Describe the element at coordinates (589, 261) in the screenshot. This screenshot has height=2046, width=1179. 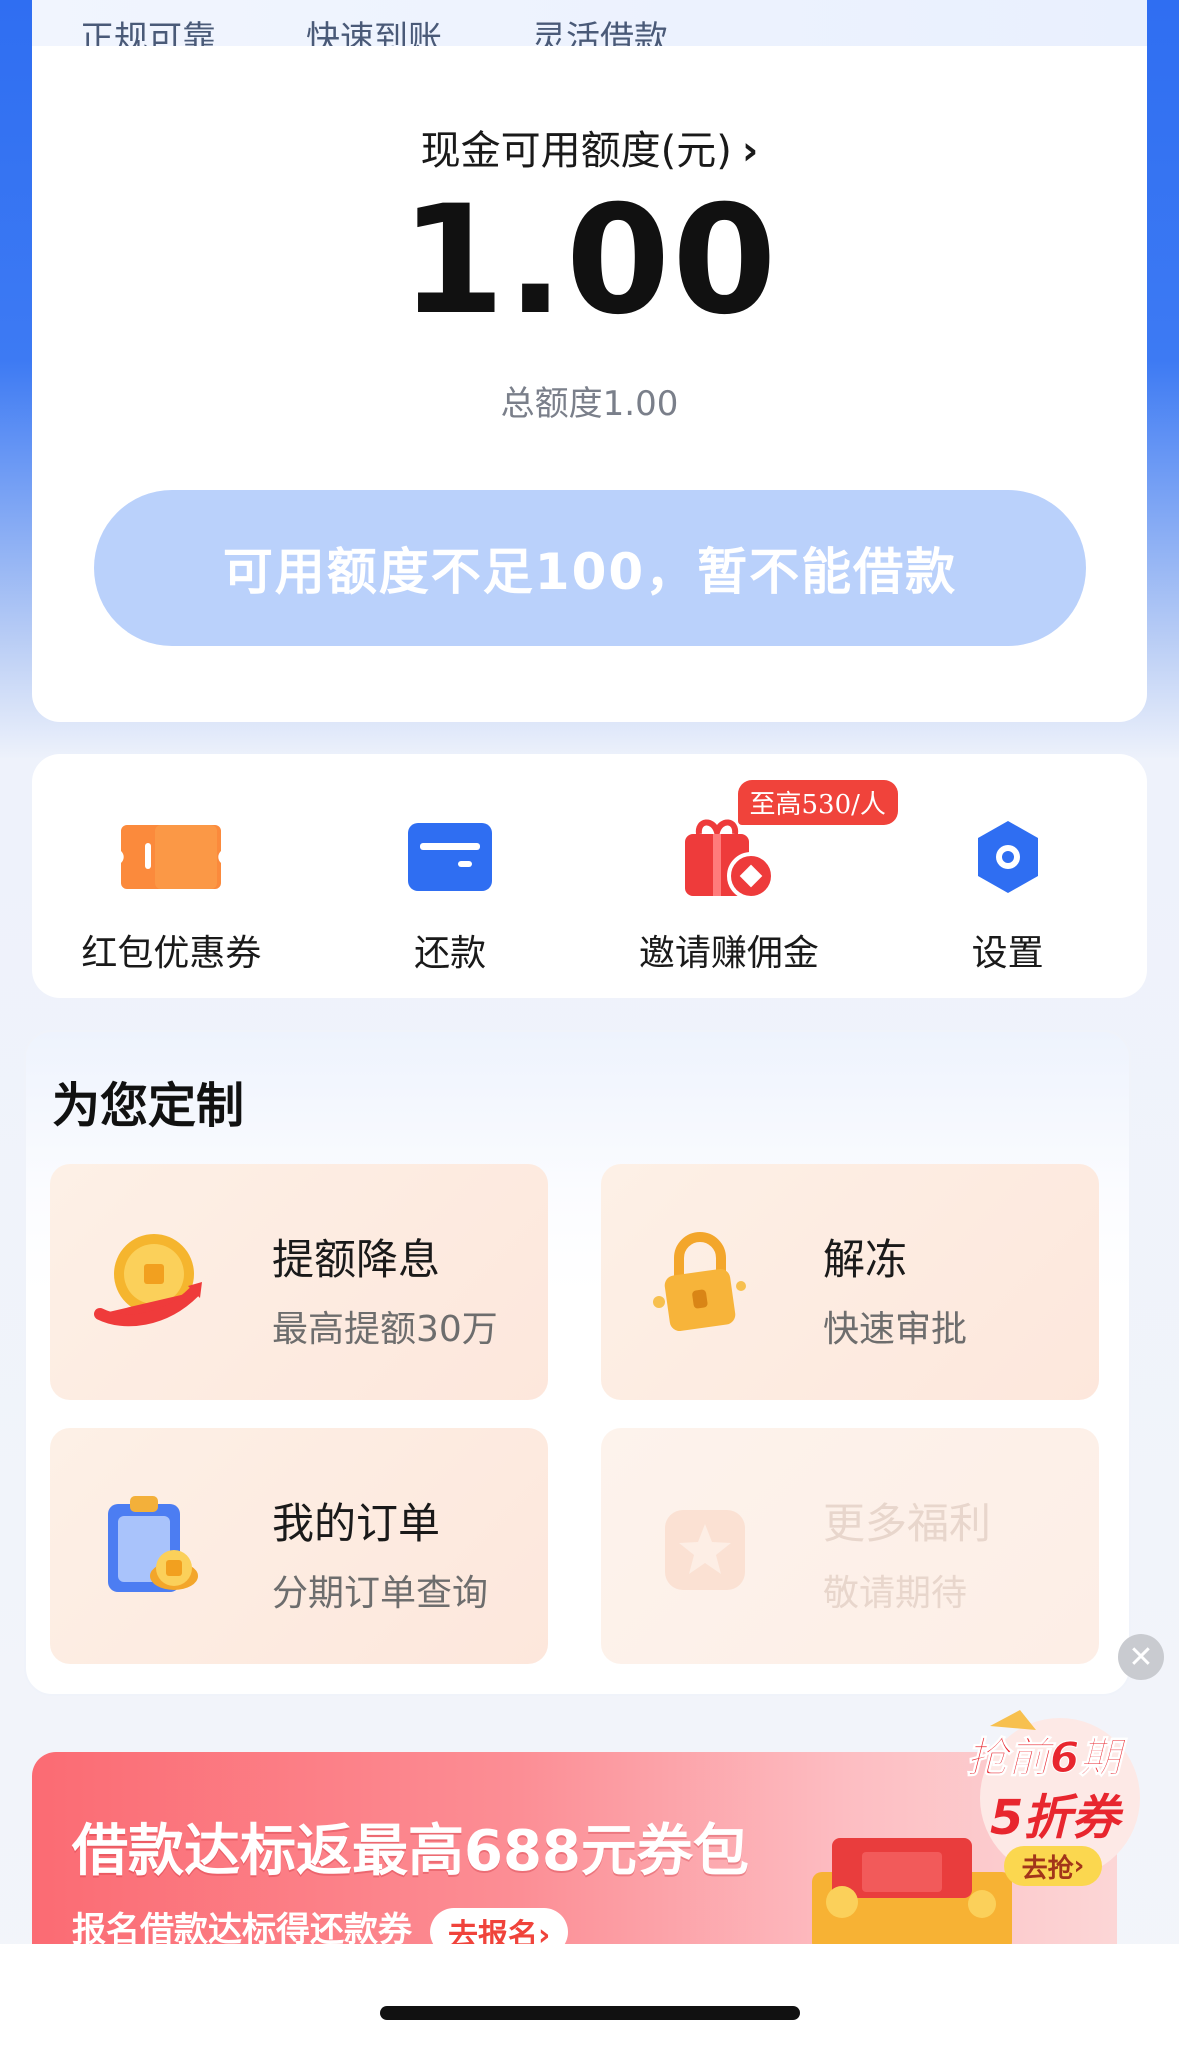
I see `credit-amount: 1.00` at that location.